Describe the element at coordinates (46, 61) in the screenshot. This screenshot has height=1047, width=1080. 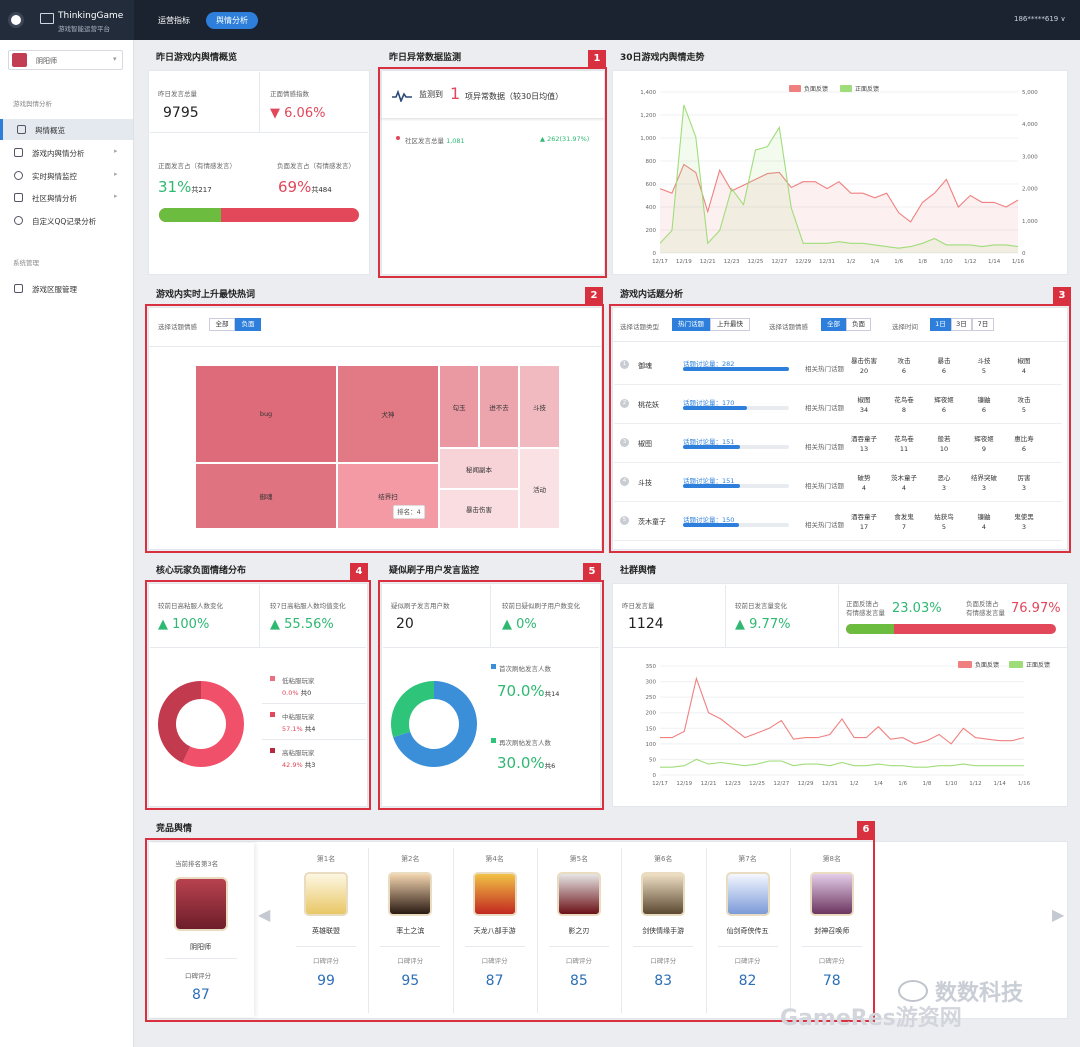
I see `game-select-value: 阴阳师` at that location.